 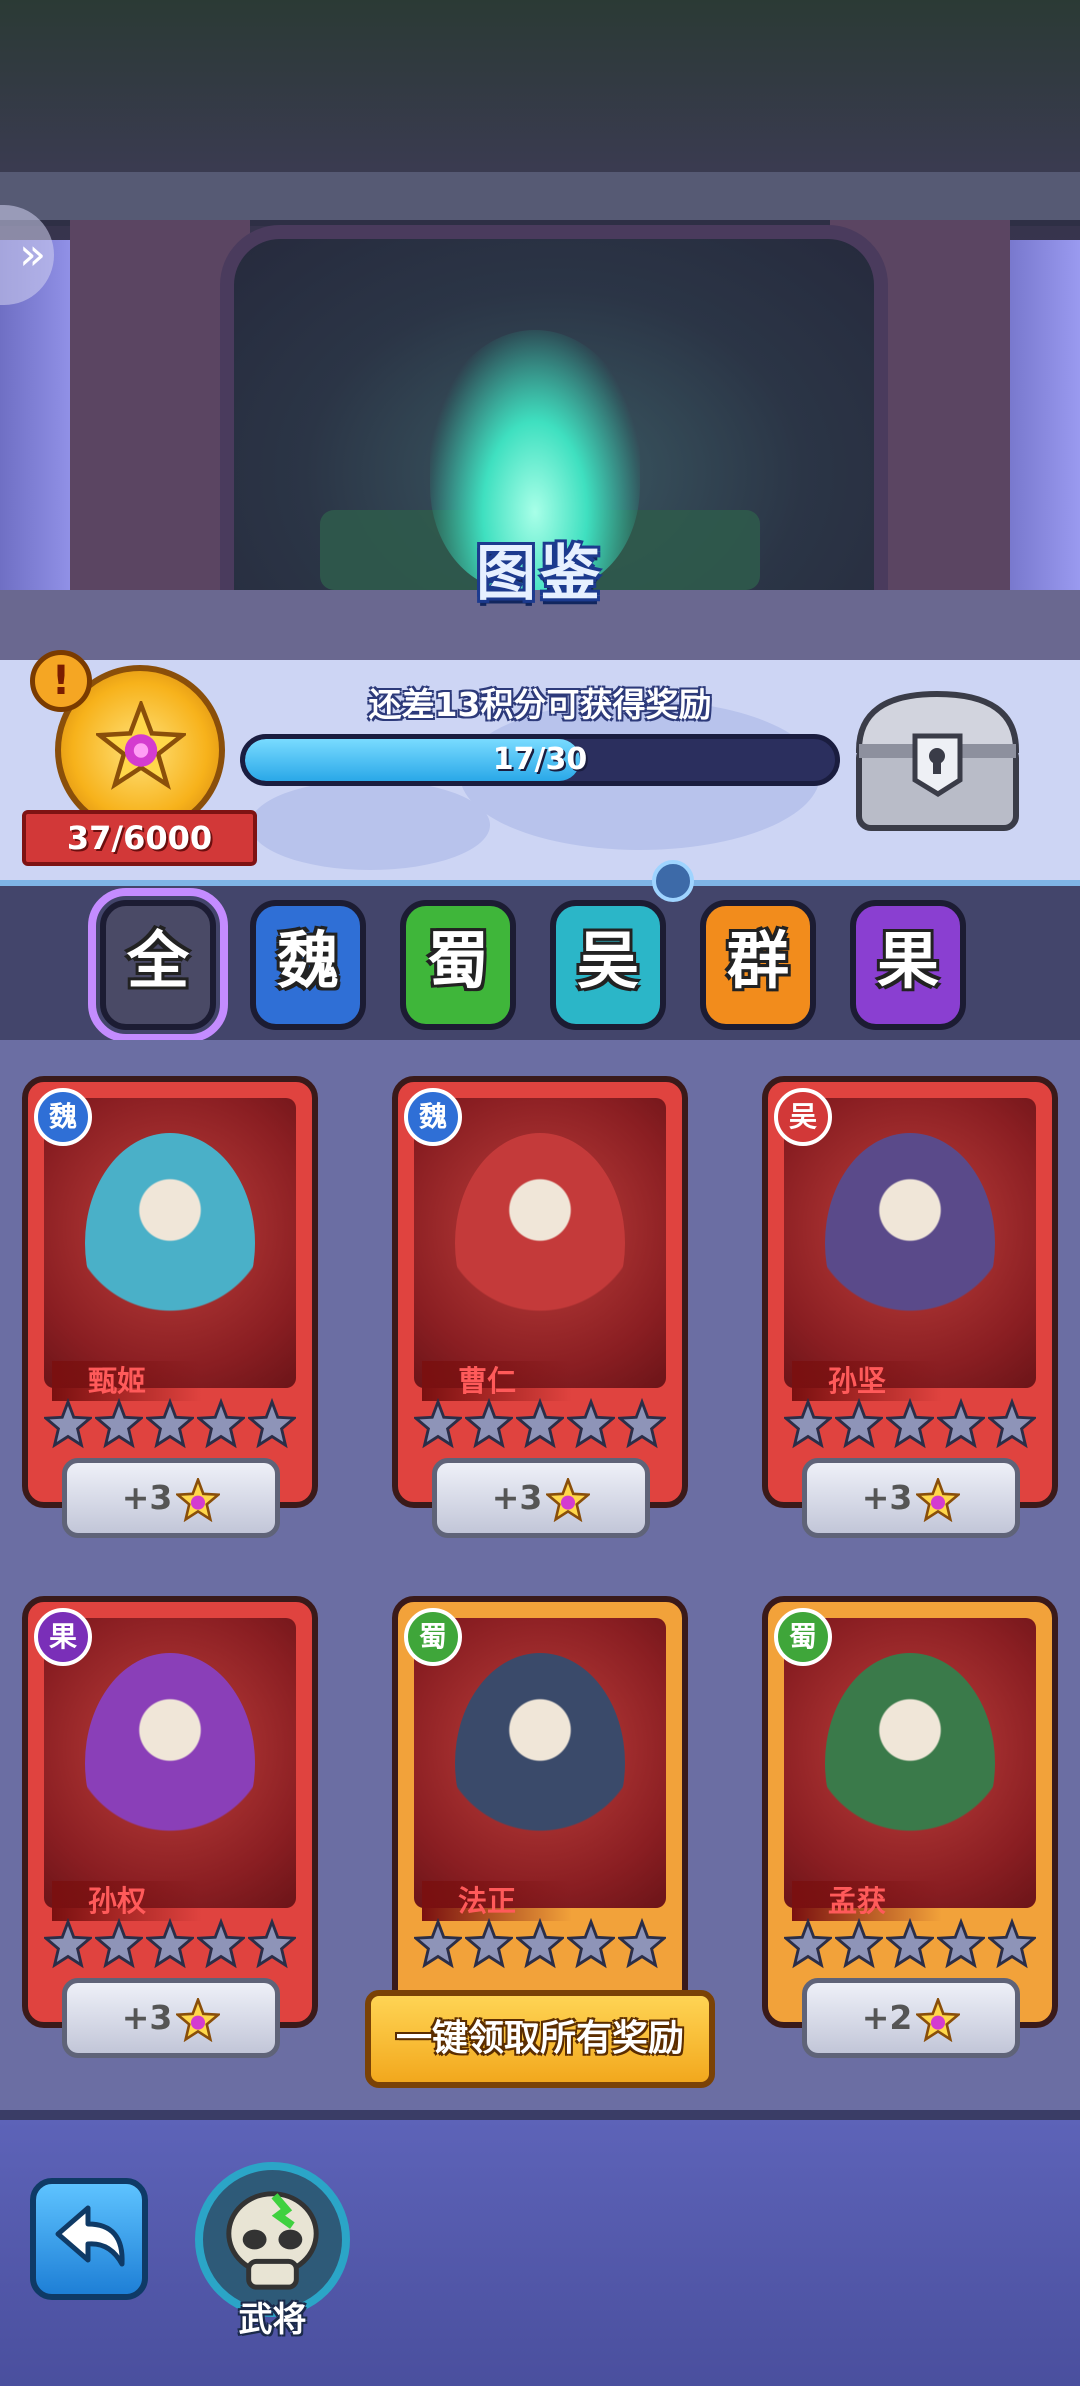 What do you see at coordinates (90, 2236) in the screenshot?
I see `back-arrow-icon` at bounding box center [90, 2236].